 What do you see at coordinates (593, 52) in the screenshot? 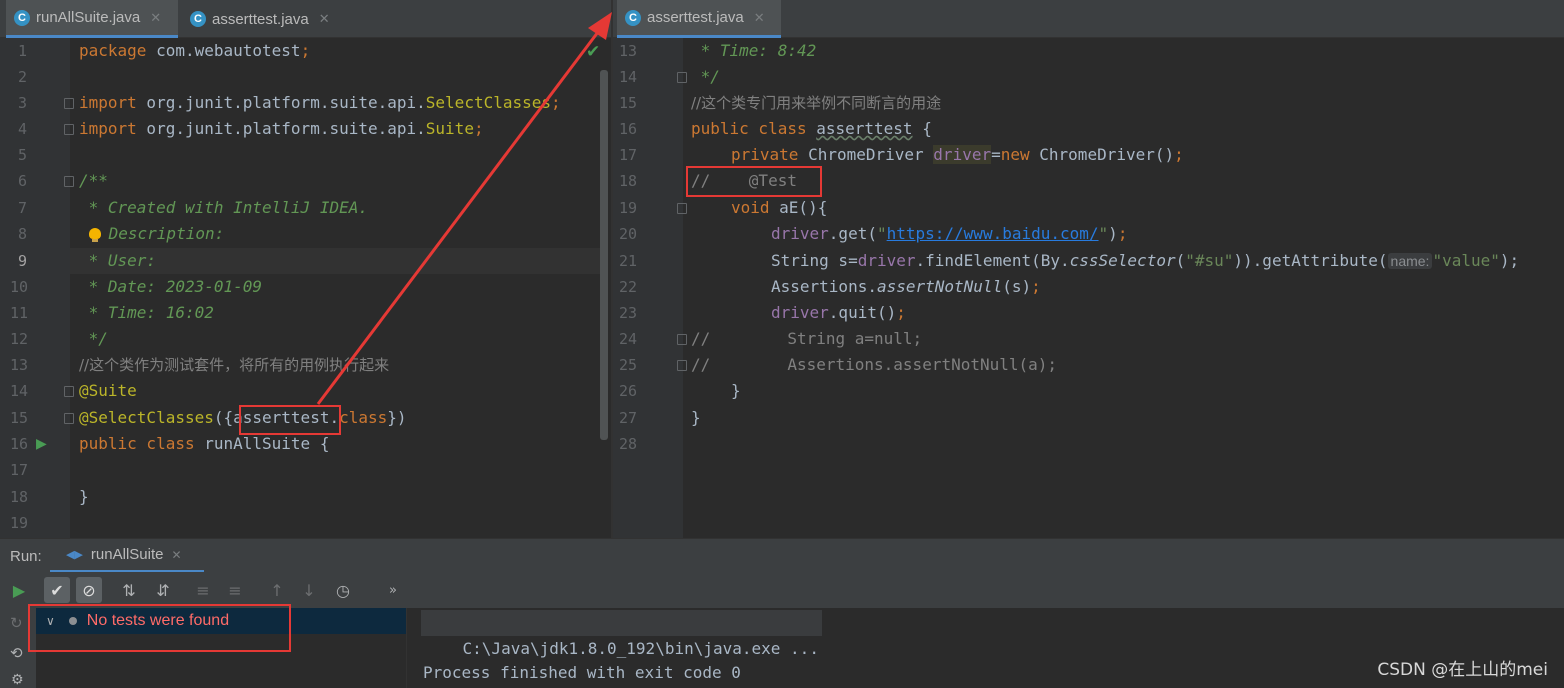
I see `inspection-ok-icon: ✔` at bounding box center [593, 52].